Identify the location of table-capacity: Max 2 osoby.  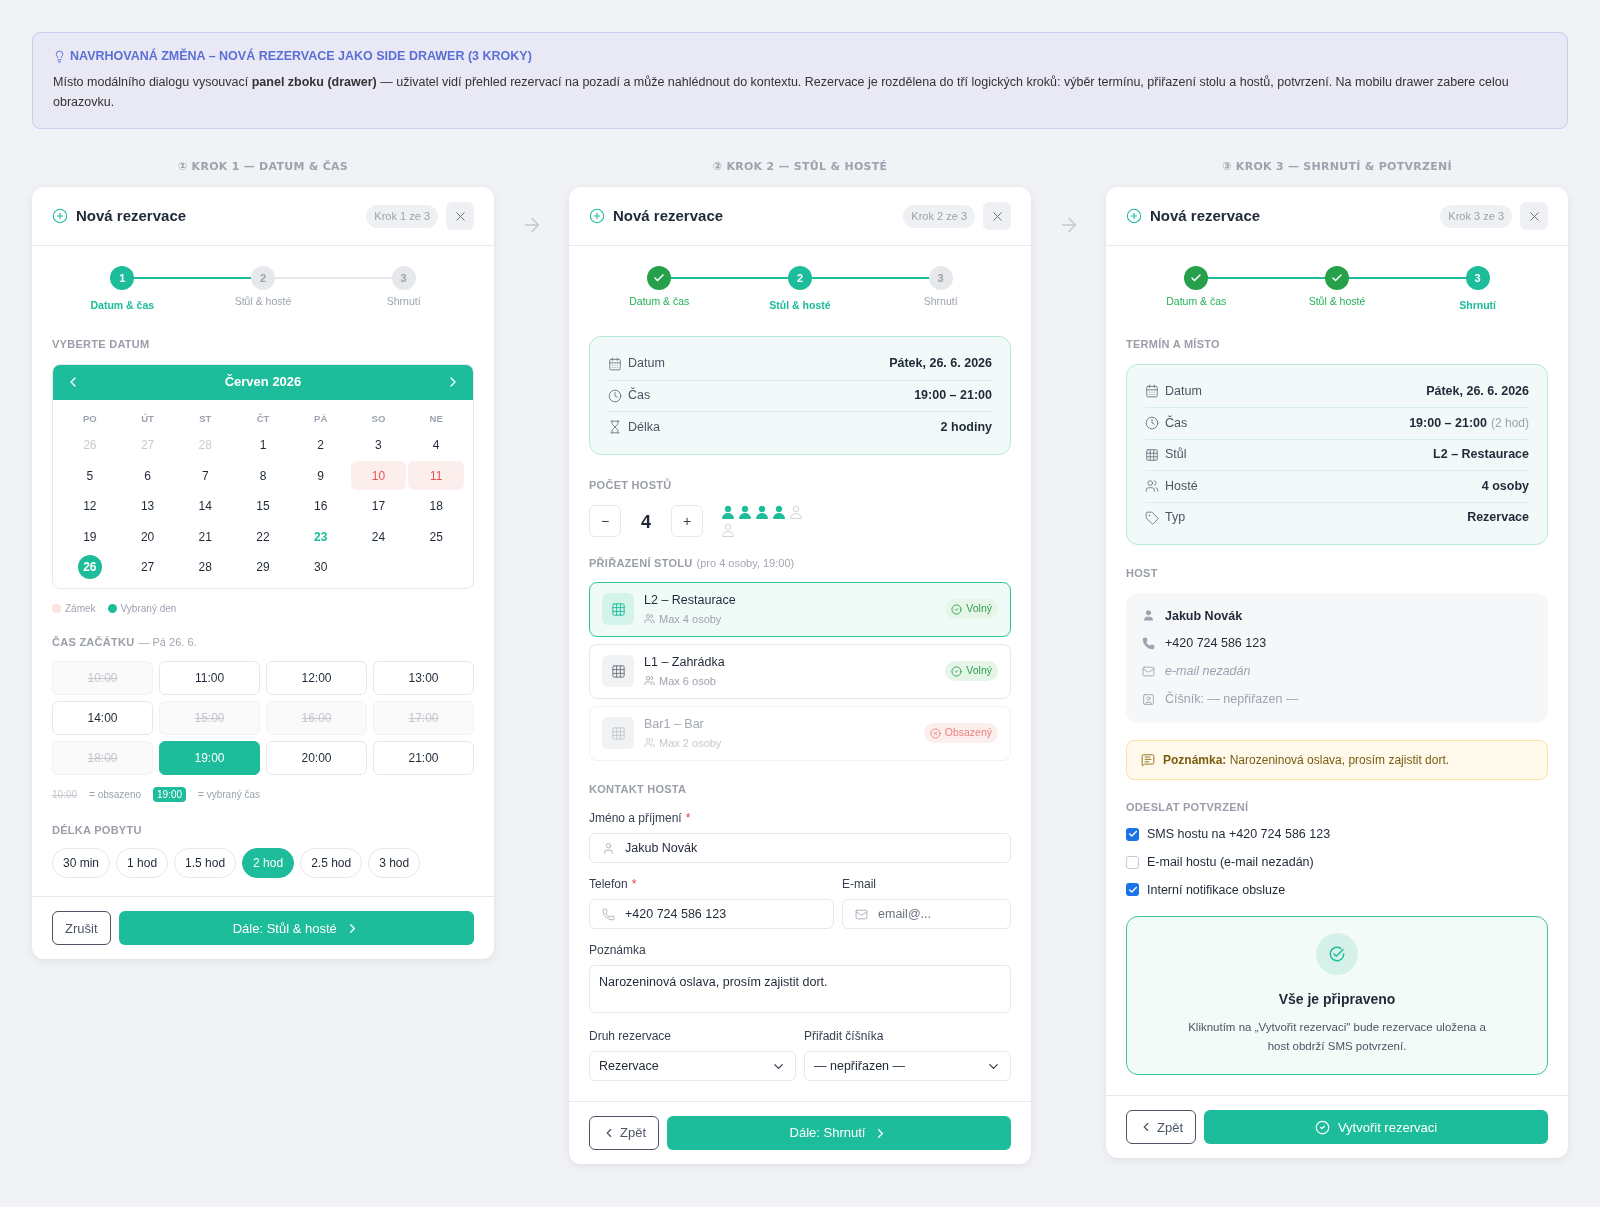
(690, 743).